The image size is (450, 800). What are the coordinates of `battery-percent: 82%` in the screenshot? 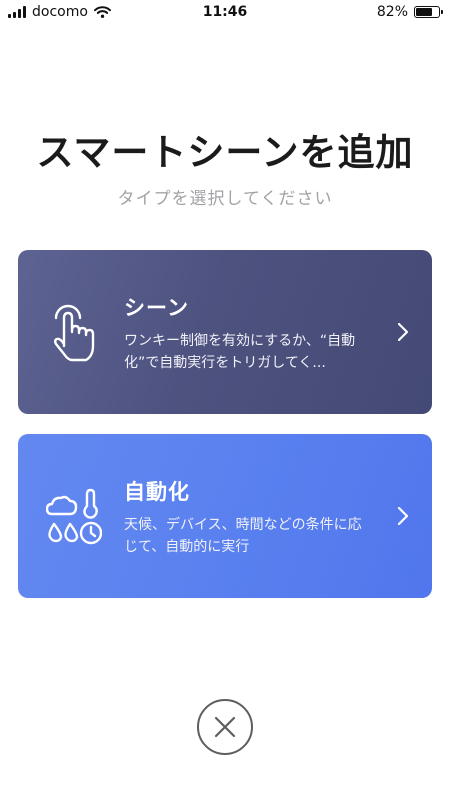 It's located at (392, 12).